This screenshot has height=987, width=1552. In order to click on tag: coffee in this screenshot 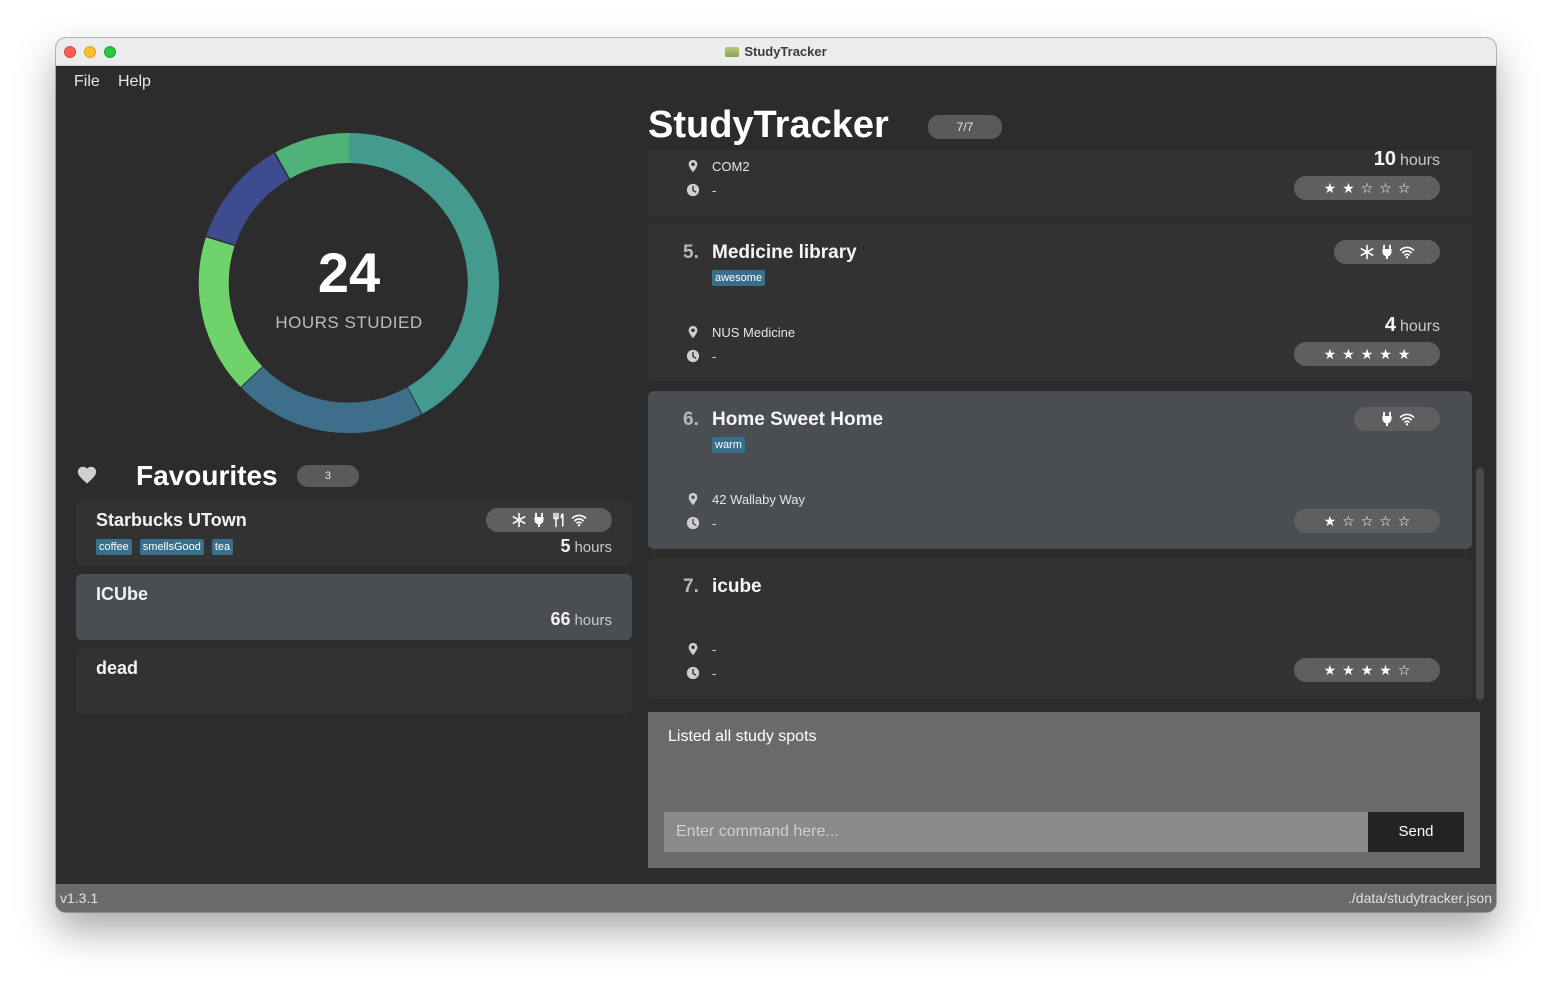, I will do `click(114, 547)`.